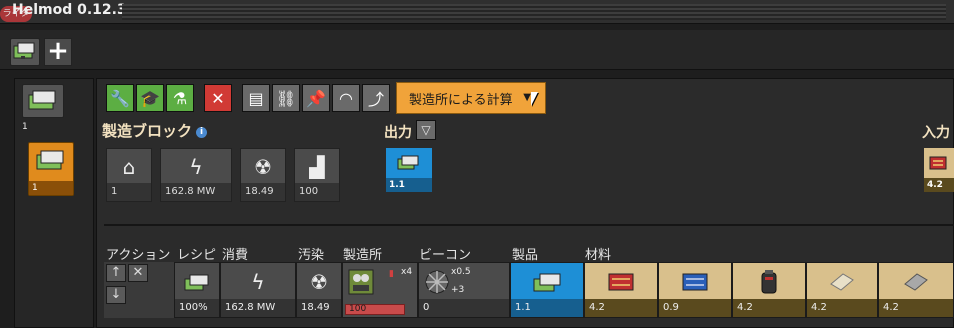  Describe the element at coordinates (58, 52) in the screenshot. I see `add-tab-button: +` at that location.